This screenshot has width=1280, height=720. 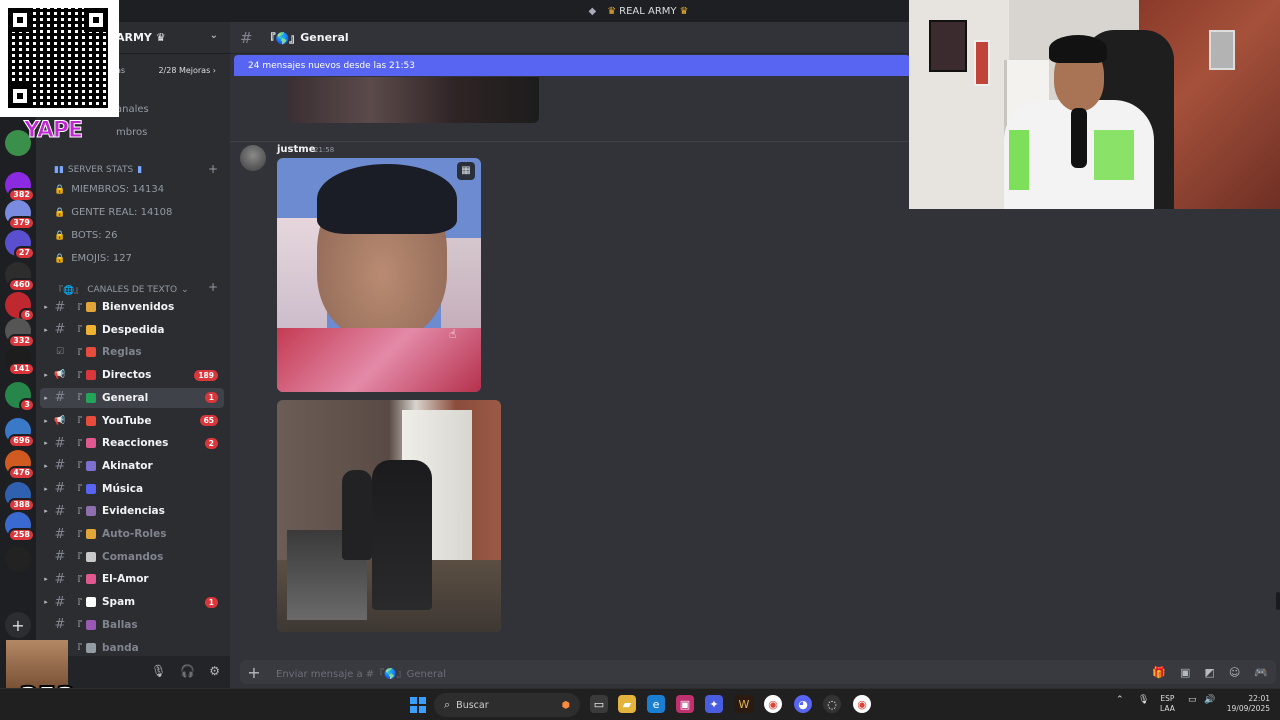 What do you see at coordinates (132, 443) in the screenshot?
I see `channel-reacciones: ▸ # 『 Reacciones 2` at bounding box center [132, 443].